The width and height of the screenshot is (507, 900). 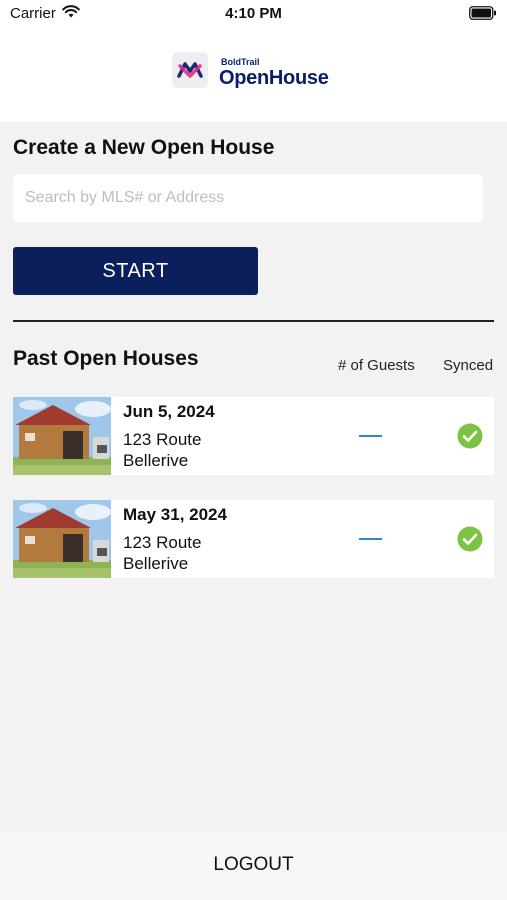 I want to click on open-house-date: Jun 5, 2024, so click(x=169, y=411).